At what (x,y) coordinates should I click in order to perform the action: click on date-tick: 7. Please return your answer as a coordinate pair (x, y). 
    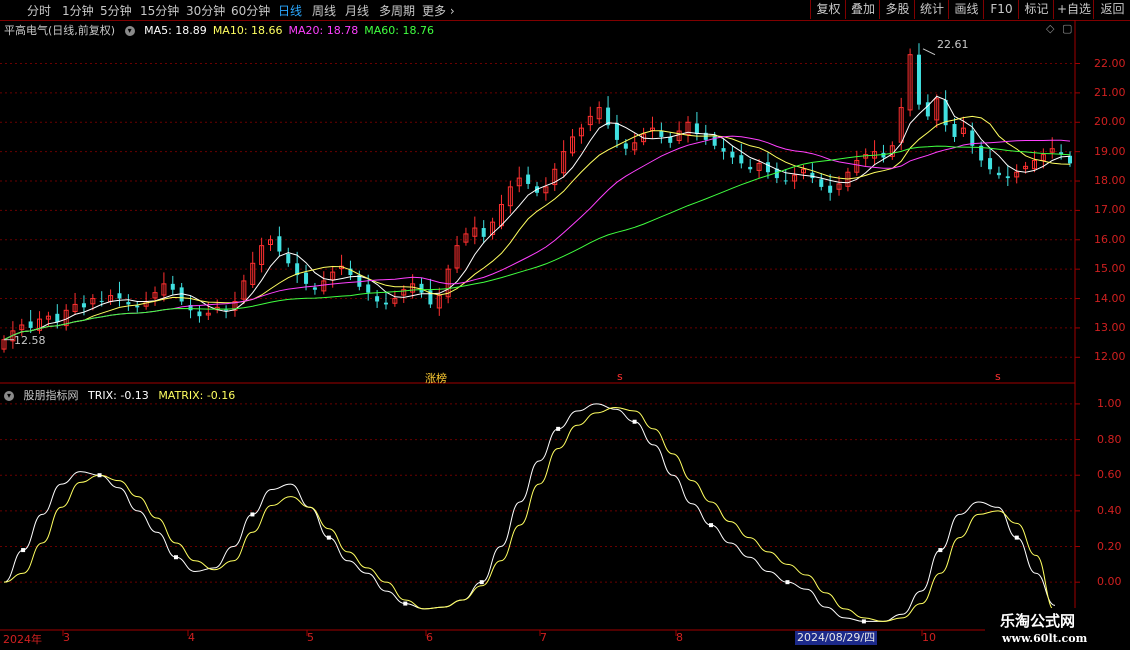
    Looking at the image, I should click on (543, 637).